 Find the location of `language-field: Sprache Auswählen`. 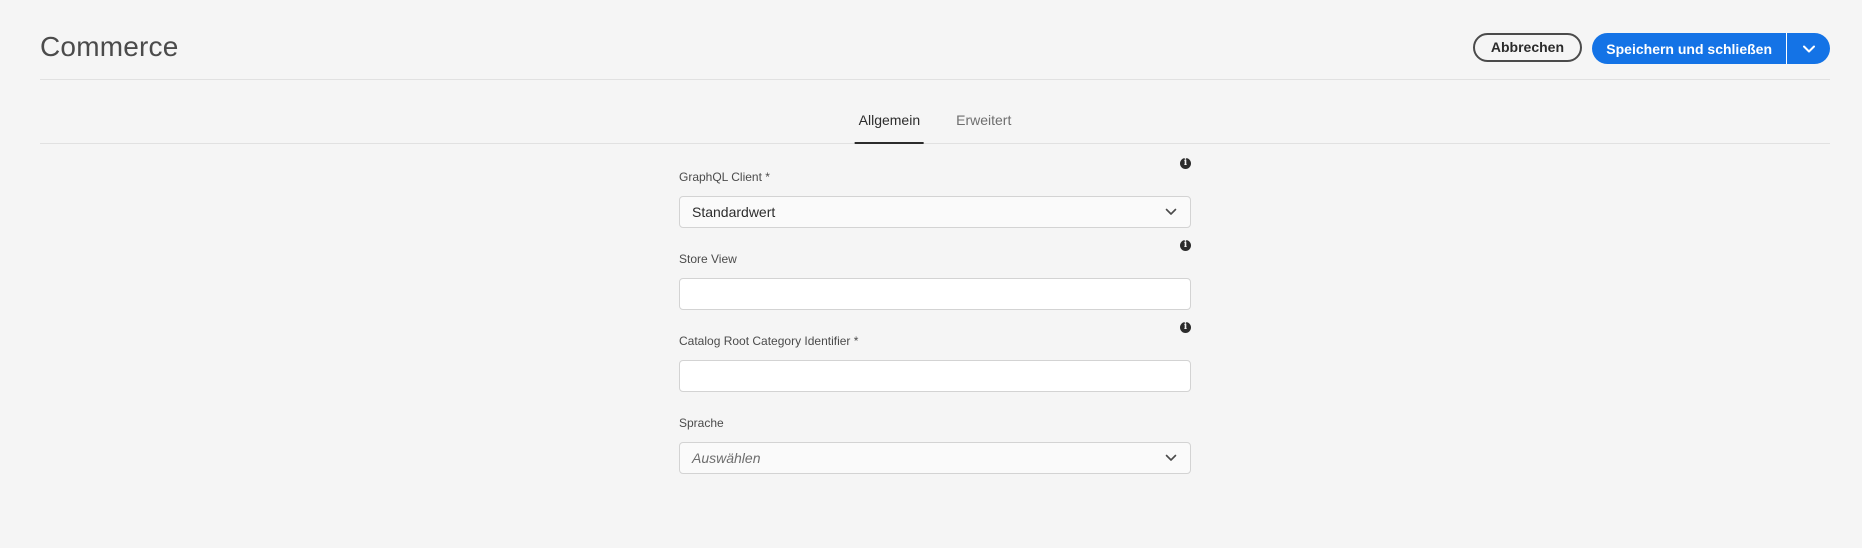

language-field: Sprache Auswählen is located at coordinates (935, 445).